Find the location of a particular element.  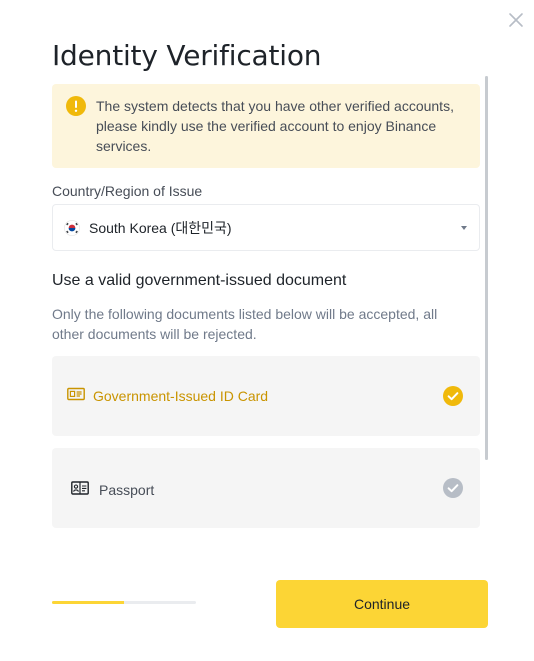

document-option-label: Passport is located at coordinates (127, 490).